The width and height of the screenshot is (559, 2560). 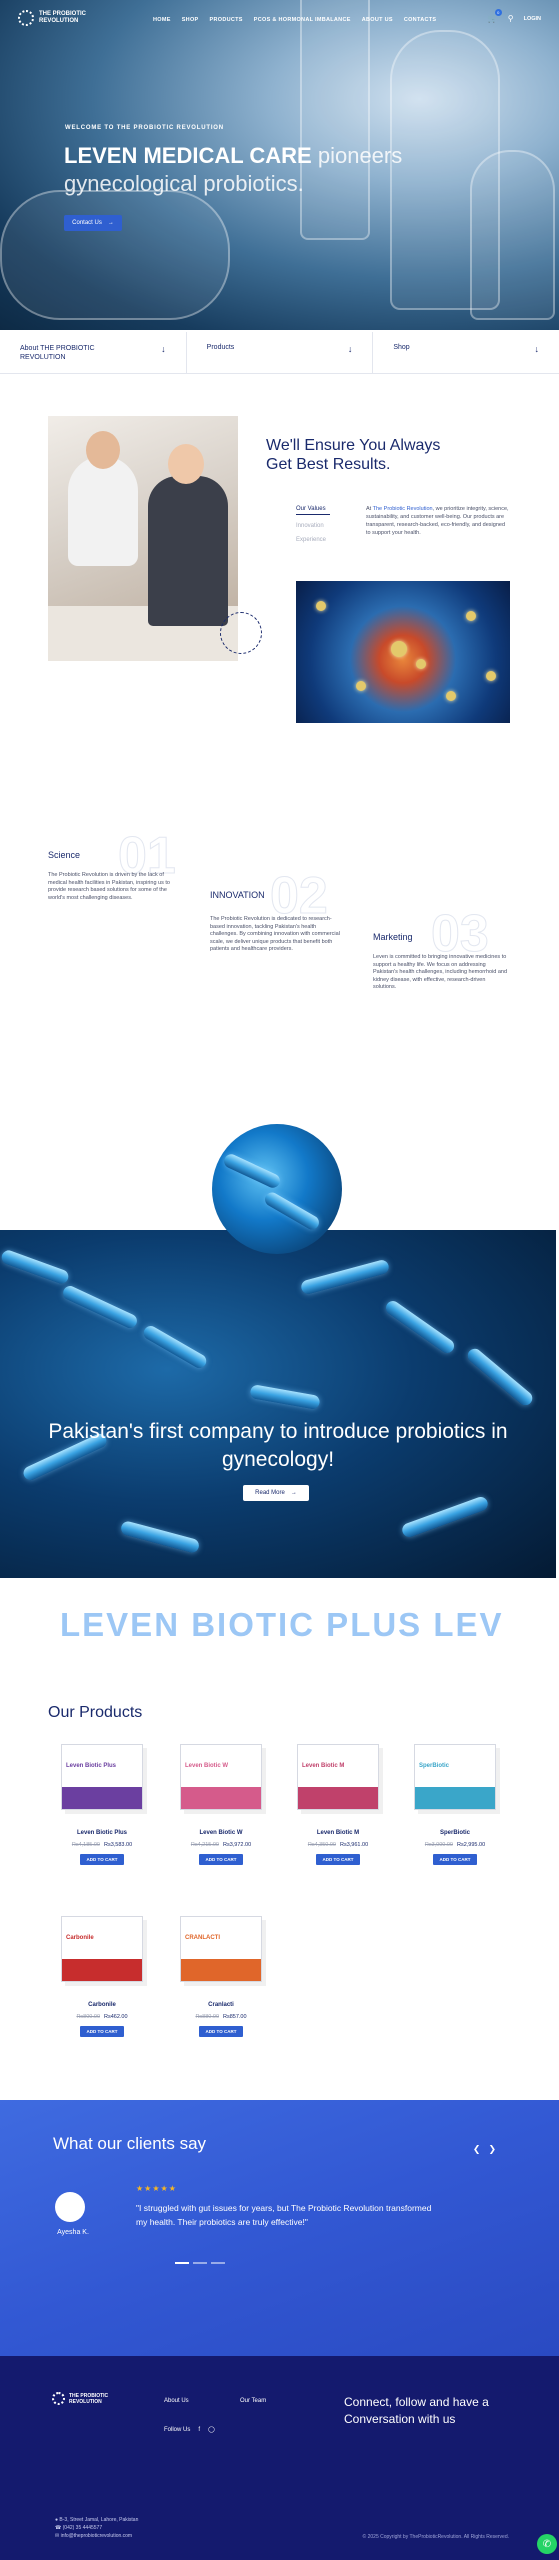 What do you see at coordinates (102, 1778) in the screenshot?
I see `product-image: Leven Biotic Plus` at bounding box center [102, 1778].